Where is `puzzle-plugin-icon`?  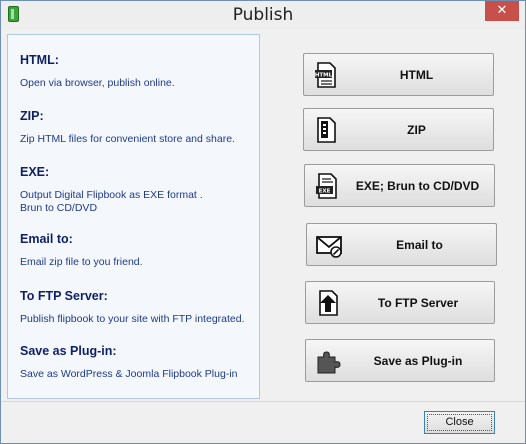 puzzle-plugin-icon is located at coordinates (329, 362).